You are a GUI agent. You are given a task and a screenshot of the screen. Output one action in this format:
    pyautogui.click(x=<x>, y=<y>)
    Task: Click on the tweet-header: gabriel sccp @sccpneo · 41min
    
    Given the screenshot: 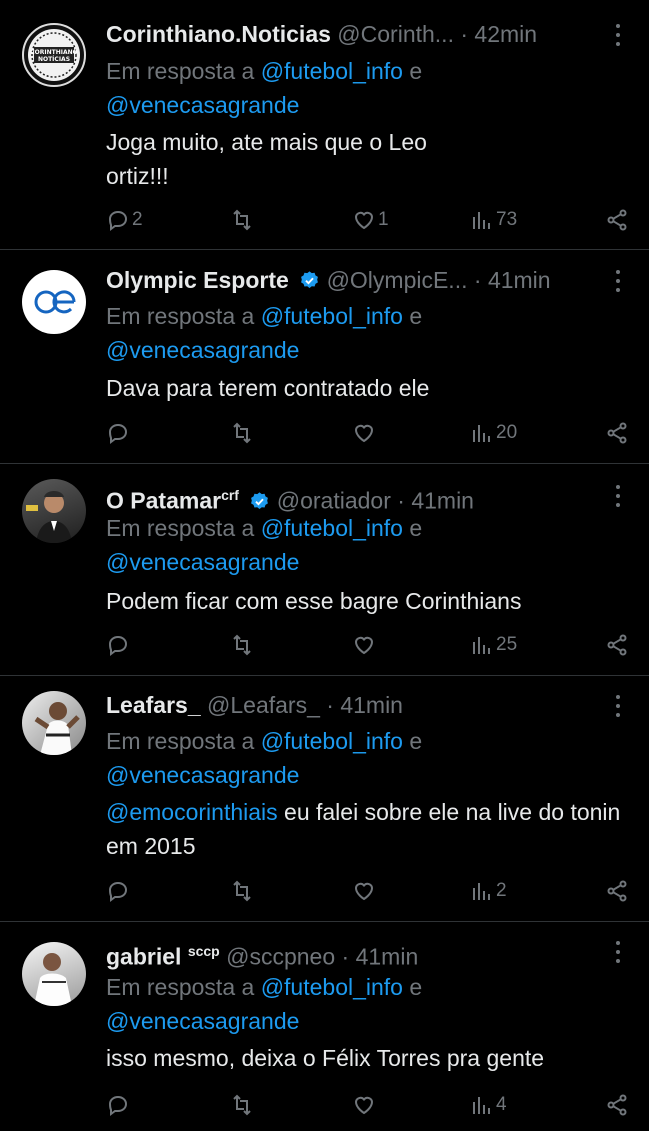 What is the action you would take?
    pyautogui.click(x=357, y=954)
    